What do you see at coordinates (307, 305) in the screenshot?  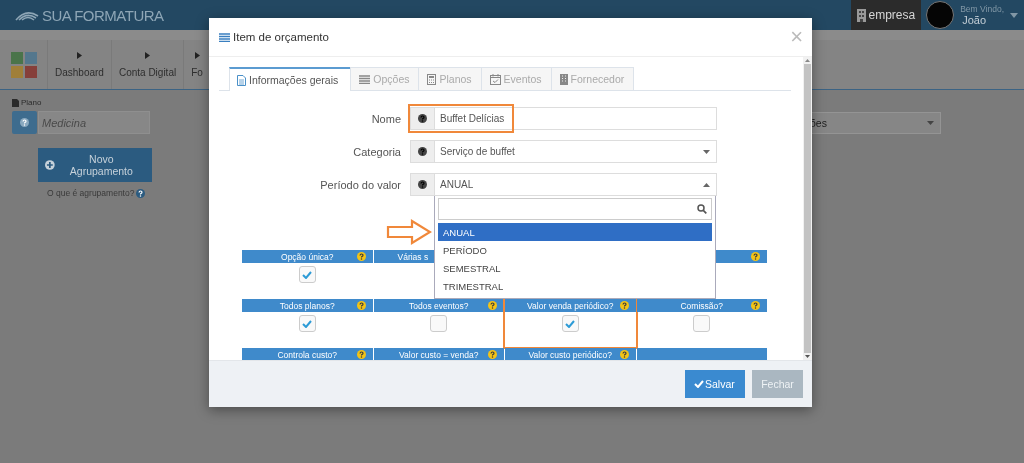 I see `option-label: Todos planos?` at bounding box center [307, 305].